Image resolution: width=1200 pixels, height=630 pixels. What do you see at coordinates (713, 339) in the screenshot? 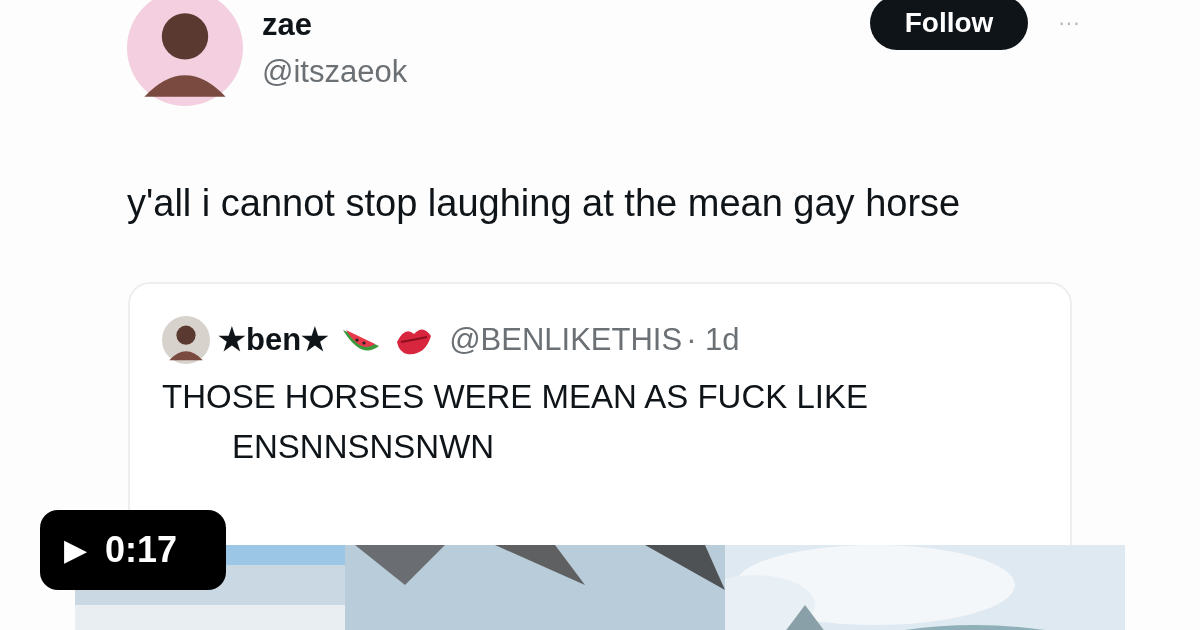
I see `post-time: · 1d` at bounding box center [713, 339].